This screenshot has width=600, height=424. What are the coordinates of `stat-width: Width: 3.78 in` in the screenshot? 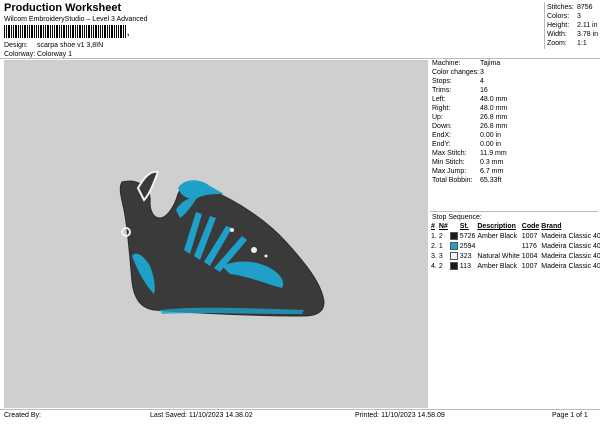 It's located at (573, 34).